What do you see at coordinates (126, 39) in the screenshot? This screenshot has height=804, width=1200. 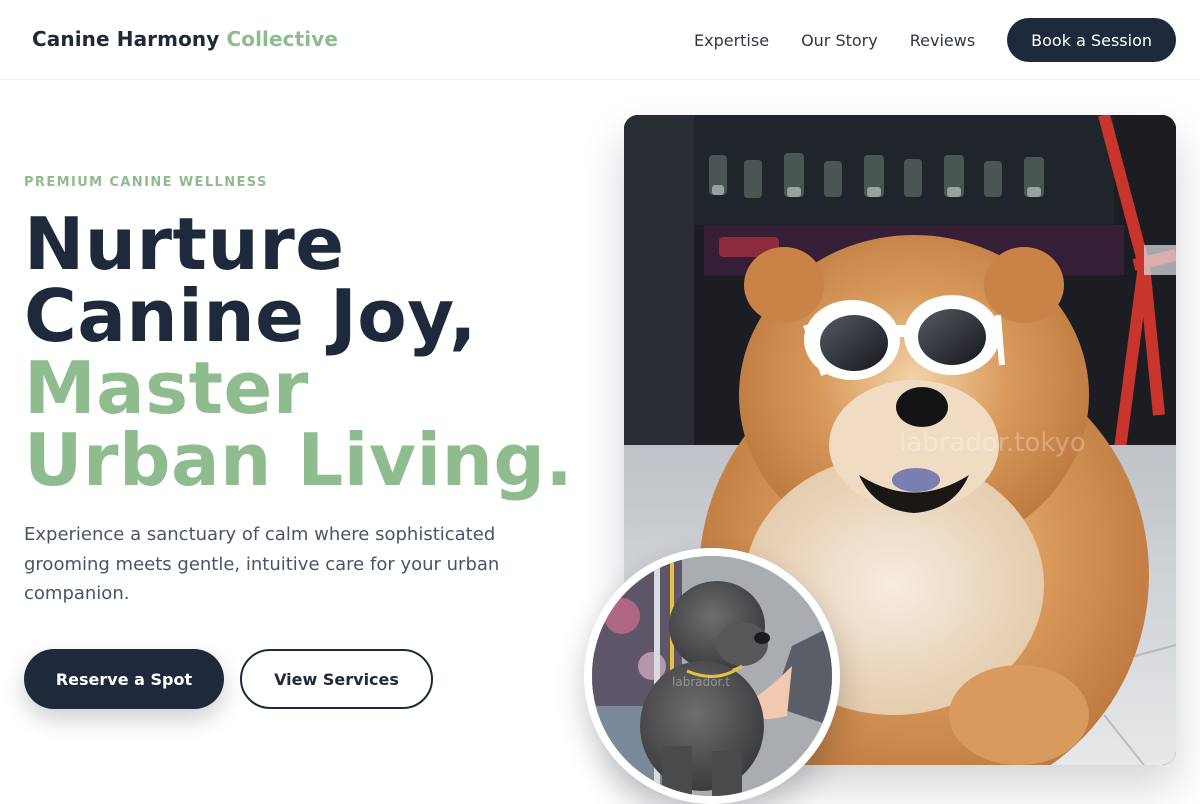 I see `brand-name: Canine Harmony` at bounding box center [126, 39].